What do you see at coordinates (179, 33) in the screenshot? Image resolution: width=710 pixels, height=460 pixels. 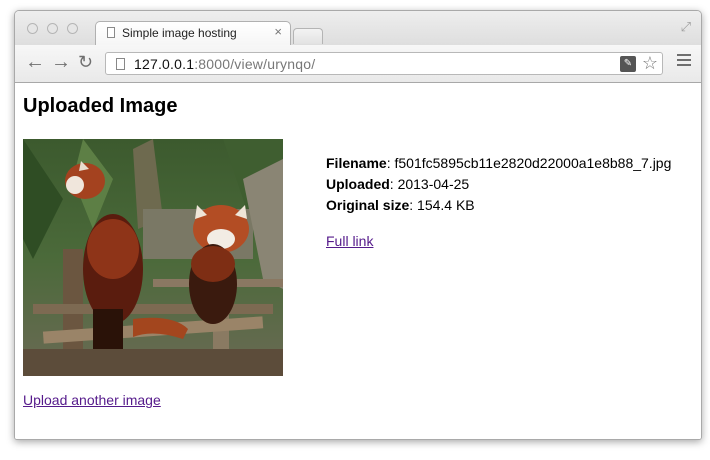 I see `tab-title: Simple image hosting` at bounding box center [179, 33].